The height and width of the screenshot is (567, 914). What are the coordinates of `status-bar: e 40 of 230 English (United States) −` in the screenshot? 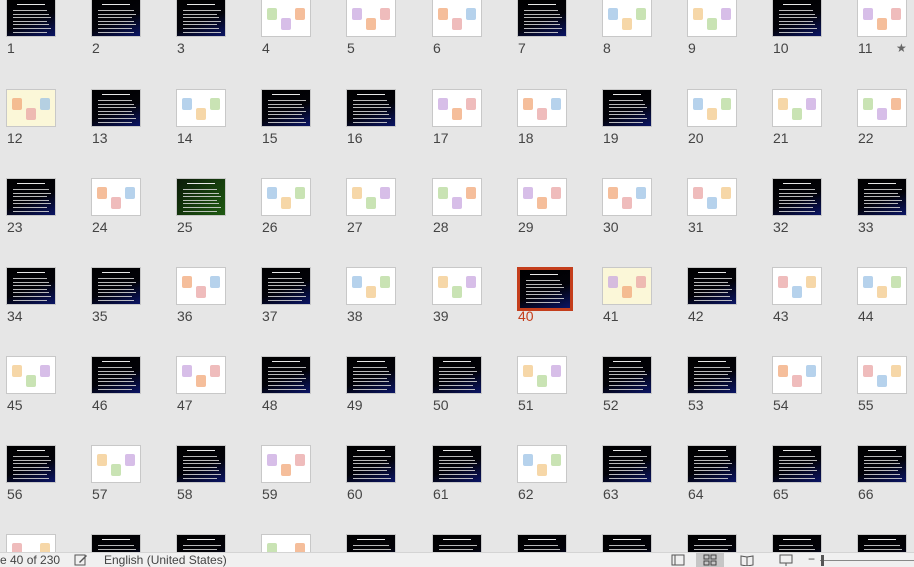 It's located at (457, 559).